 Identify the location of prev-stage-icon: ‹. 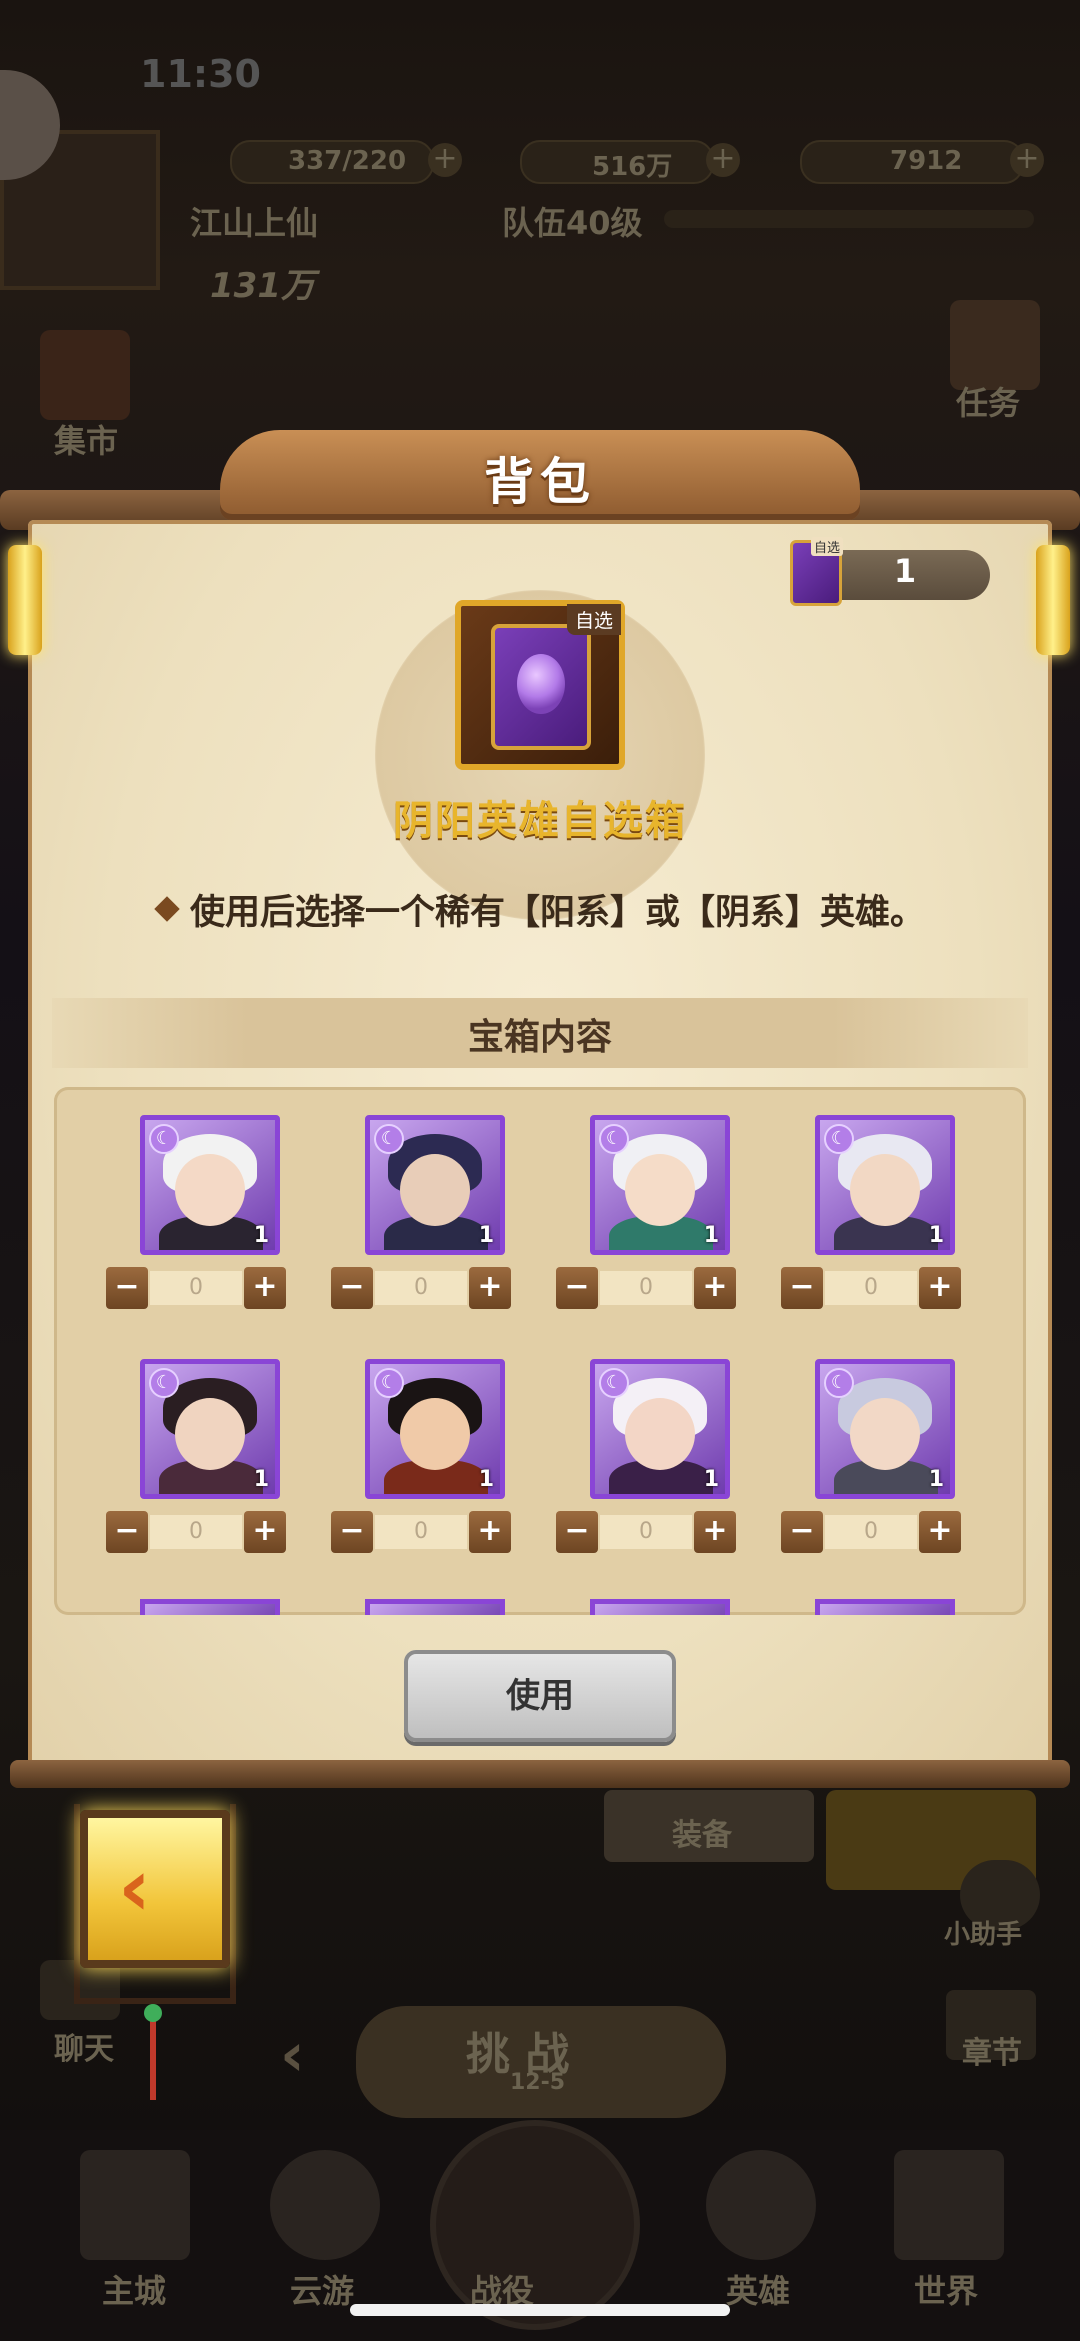
(292, 2055).